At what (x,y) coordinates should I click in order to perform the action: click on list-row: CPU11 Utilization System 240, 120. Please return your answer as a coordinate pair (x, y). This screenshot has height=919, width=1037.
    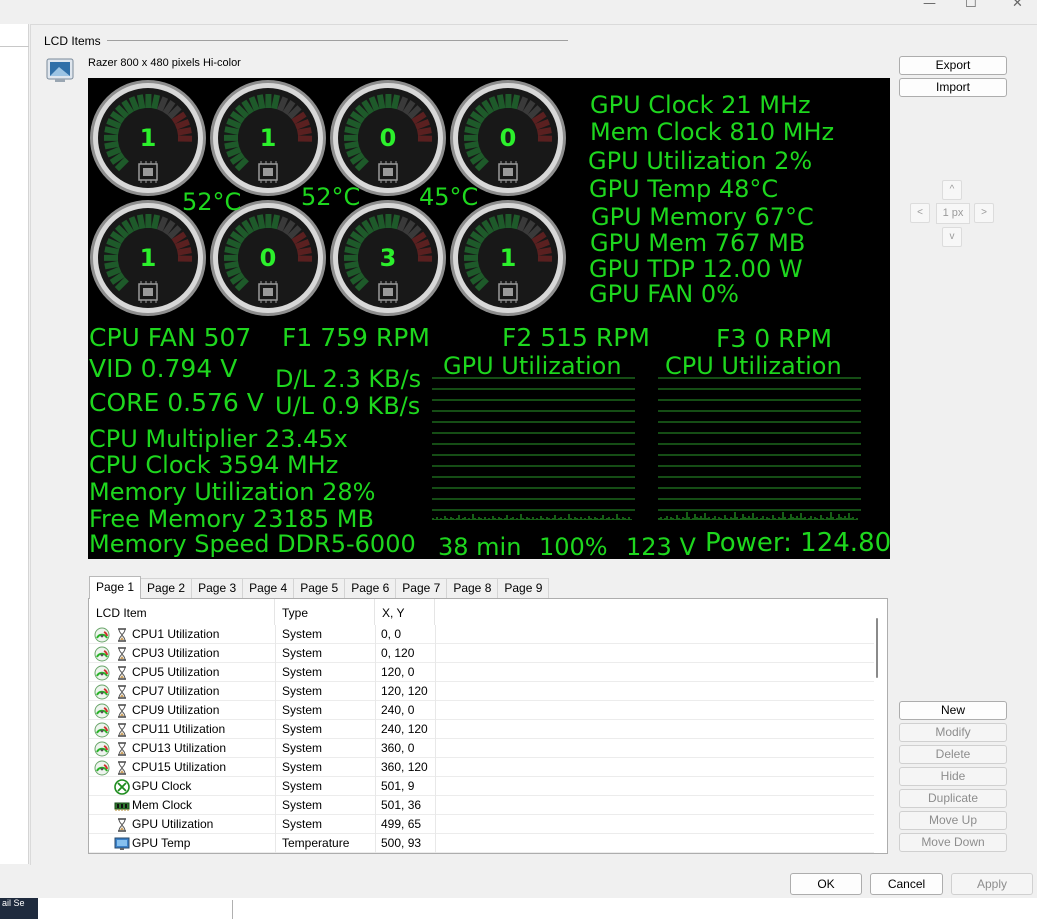
    Looking at the image, I should click on (481, 729).